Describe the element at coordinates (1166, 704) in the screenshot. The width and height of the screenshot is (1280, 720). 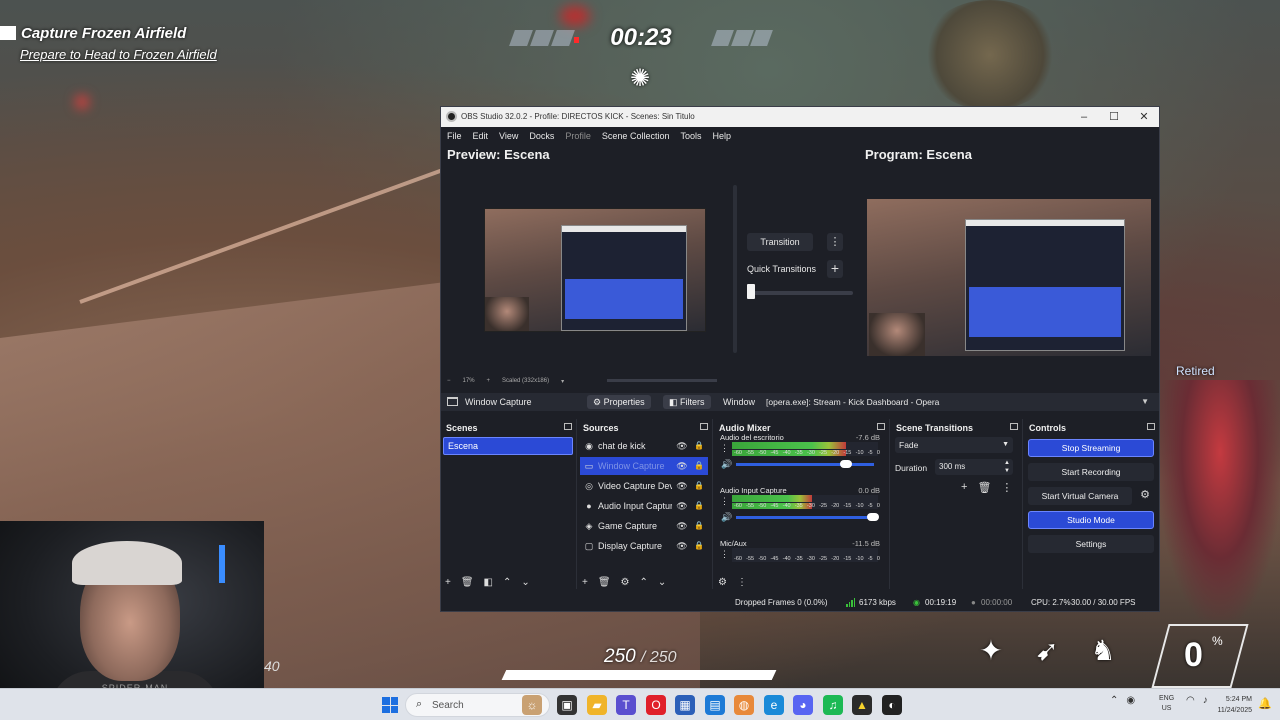
I see `language-indicator: ENG US` at that location.